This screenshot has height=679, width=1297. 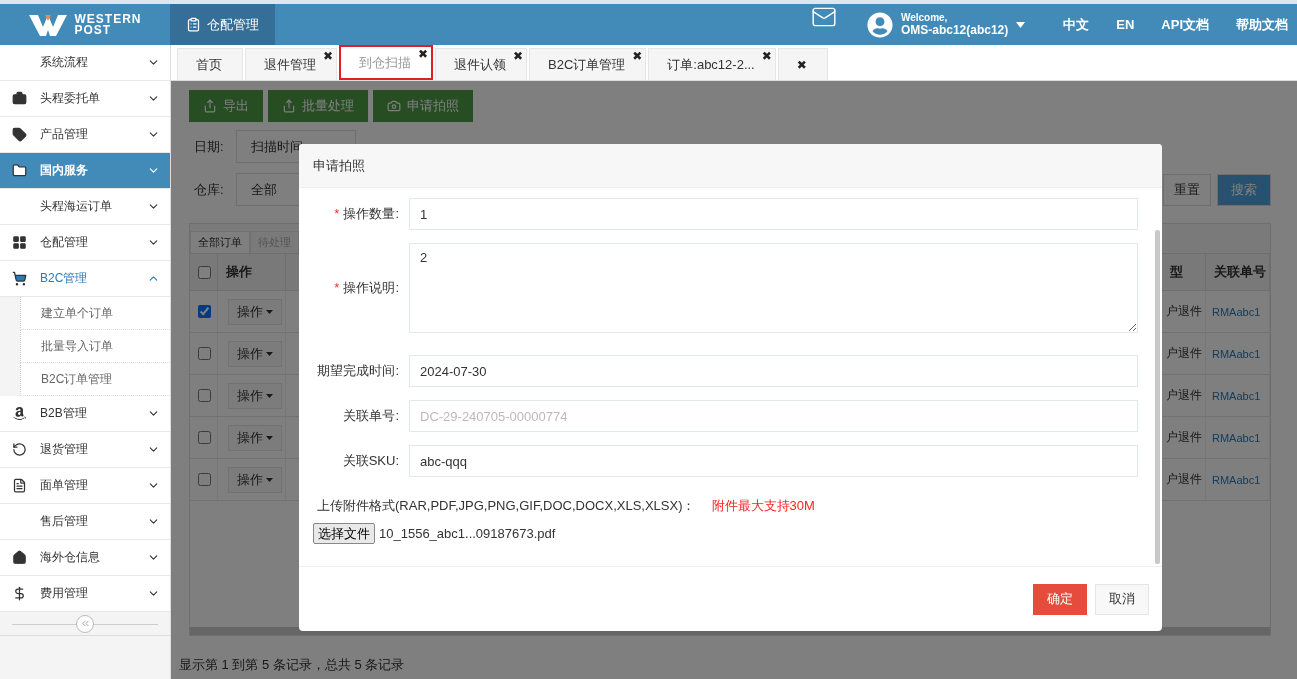 What do you see at coordinates (95, 346) in the screenshot?
I see `sidebar-subitem: 批量导入订单` at bounding box center [95, 346].